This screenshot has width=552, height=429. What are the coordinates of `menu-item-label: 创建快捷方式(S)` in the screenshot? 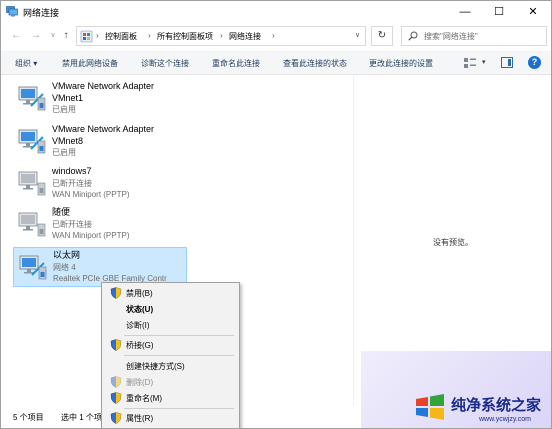 It's located at (155, 366).